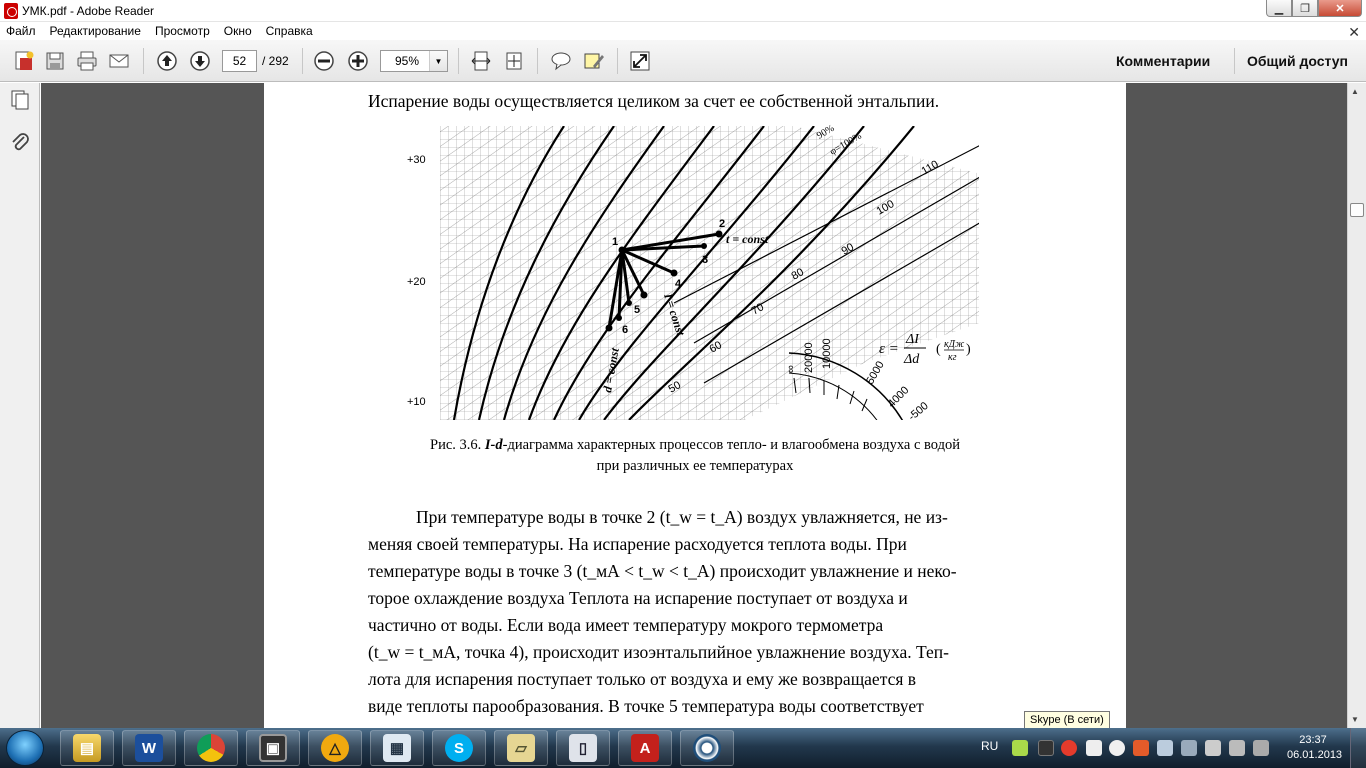 The image size is (1366, 768). I want to click on email-button, so click(119, 61).